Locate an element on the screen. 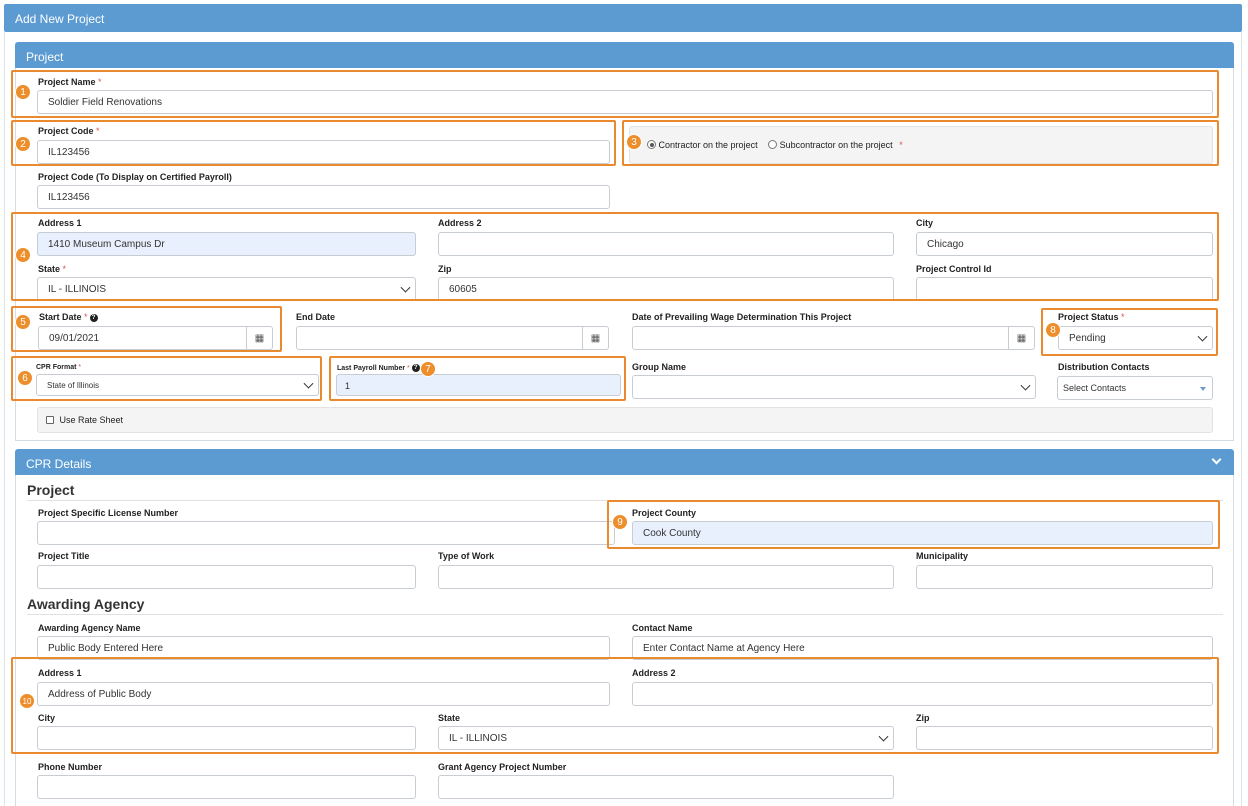 The width and height of the screenshot is (1248, 806). agency-name-label: Awarding Agency Name is located at coordinates (89, 628).